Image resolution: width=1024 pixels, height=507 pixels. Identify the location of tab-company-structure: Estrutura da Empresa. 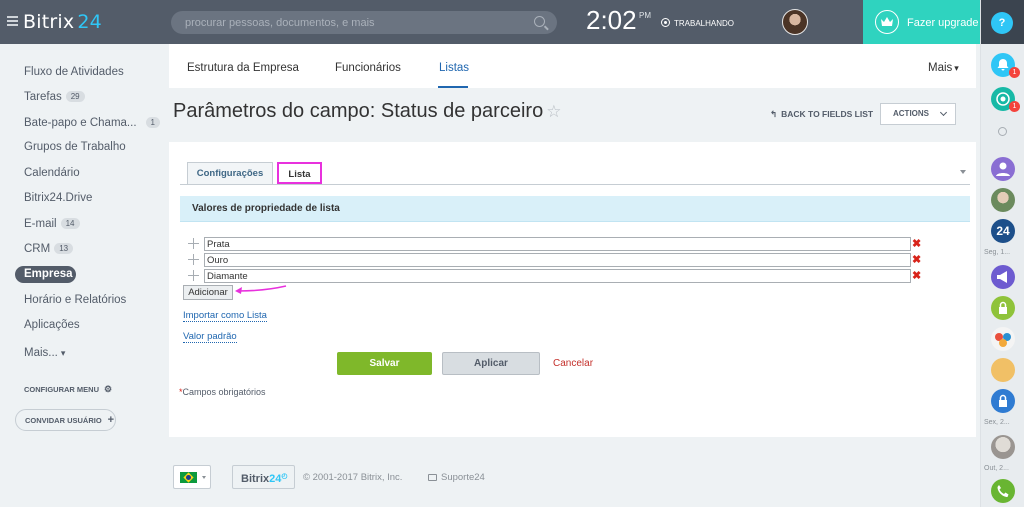
(243, 68).